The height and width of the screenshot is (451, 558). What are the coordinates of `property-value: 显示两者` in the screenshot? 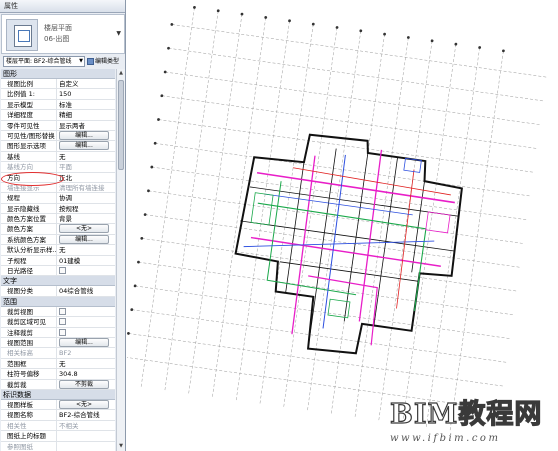 It's located at (86, 125).